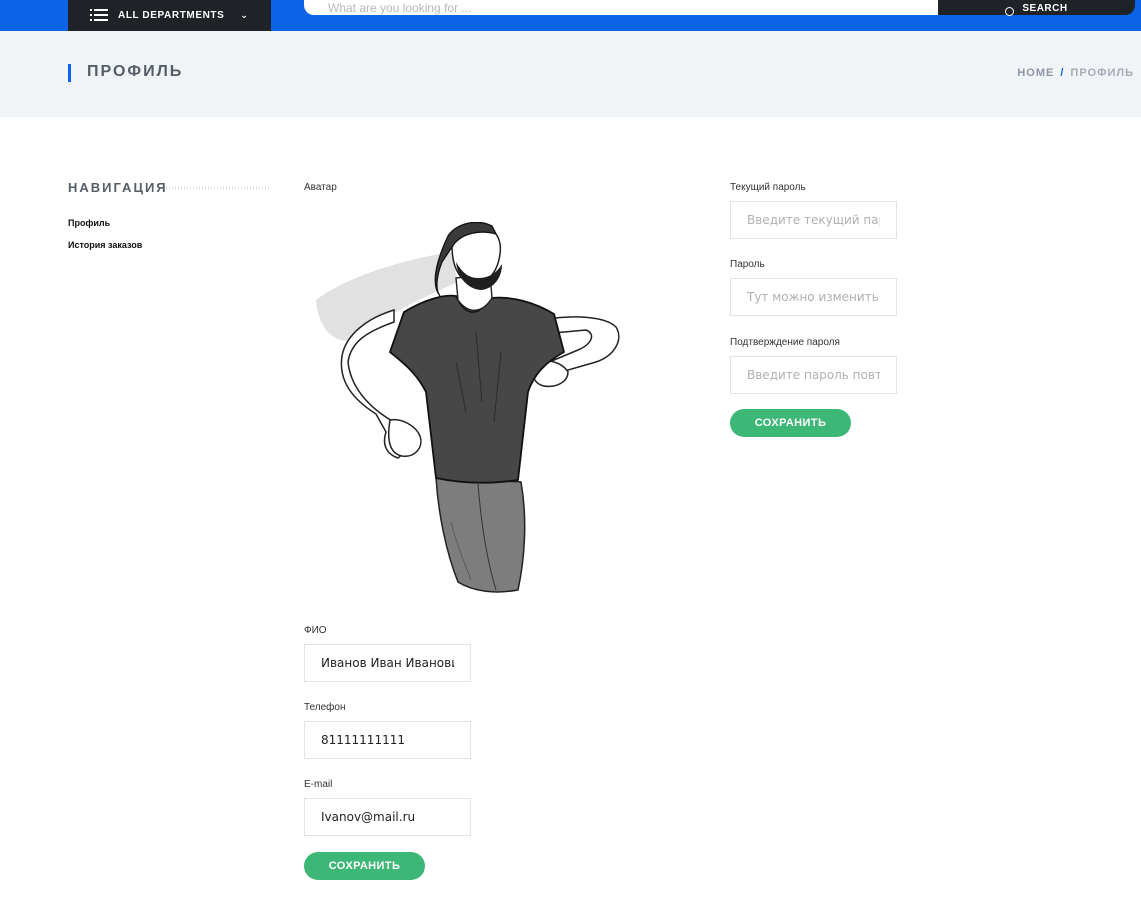 This screenshot has height=899, width=1141. What do you see at coordinates (105, 245) in the screenshot?
I see `sidebar-item-order-history: История заказов` at bounding box center [105, 245].